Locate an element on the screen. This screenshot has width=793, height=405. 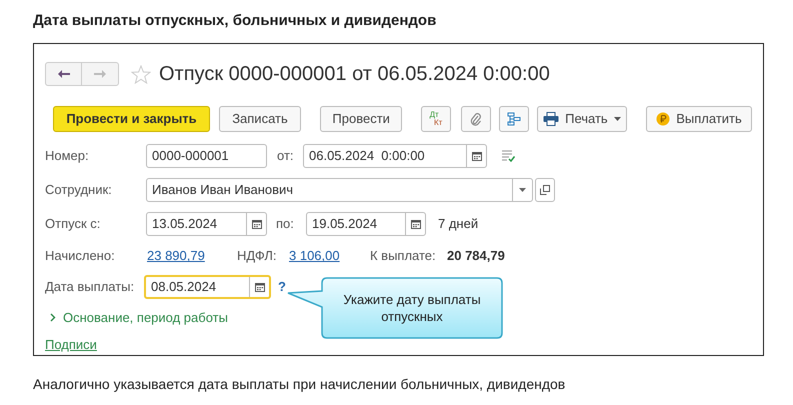
debit-credit-button: Дт Кт is located at coordinates (436, 119).